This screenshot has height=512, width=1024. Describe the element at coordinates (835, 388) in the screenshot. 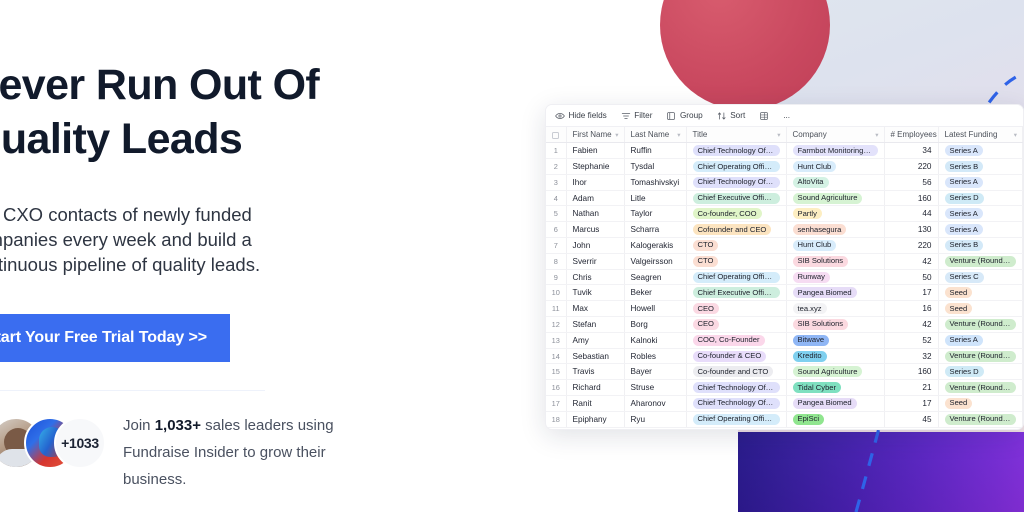

I see `cell-company: Tidal Cyber` at that location.